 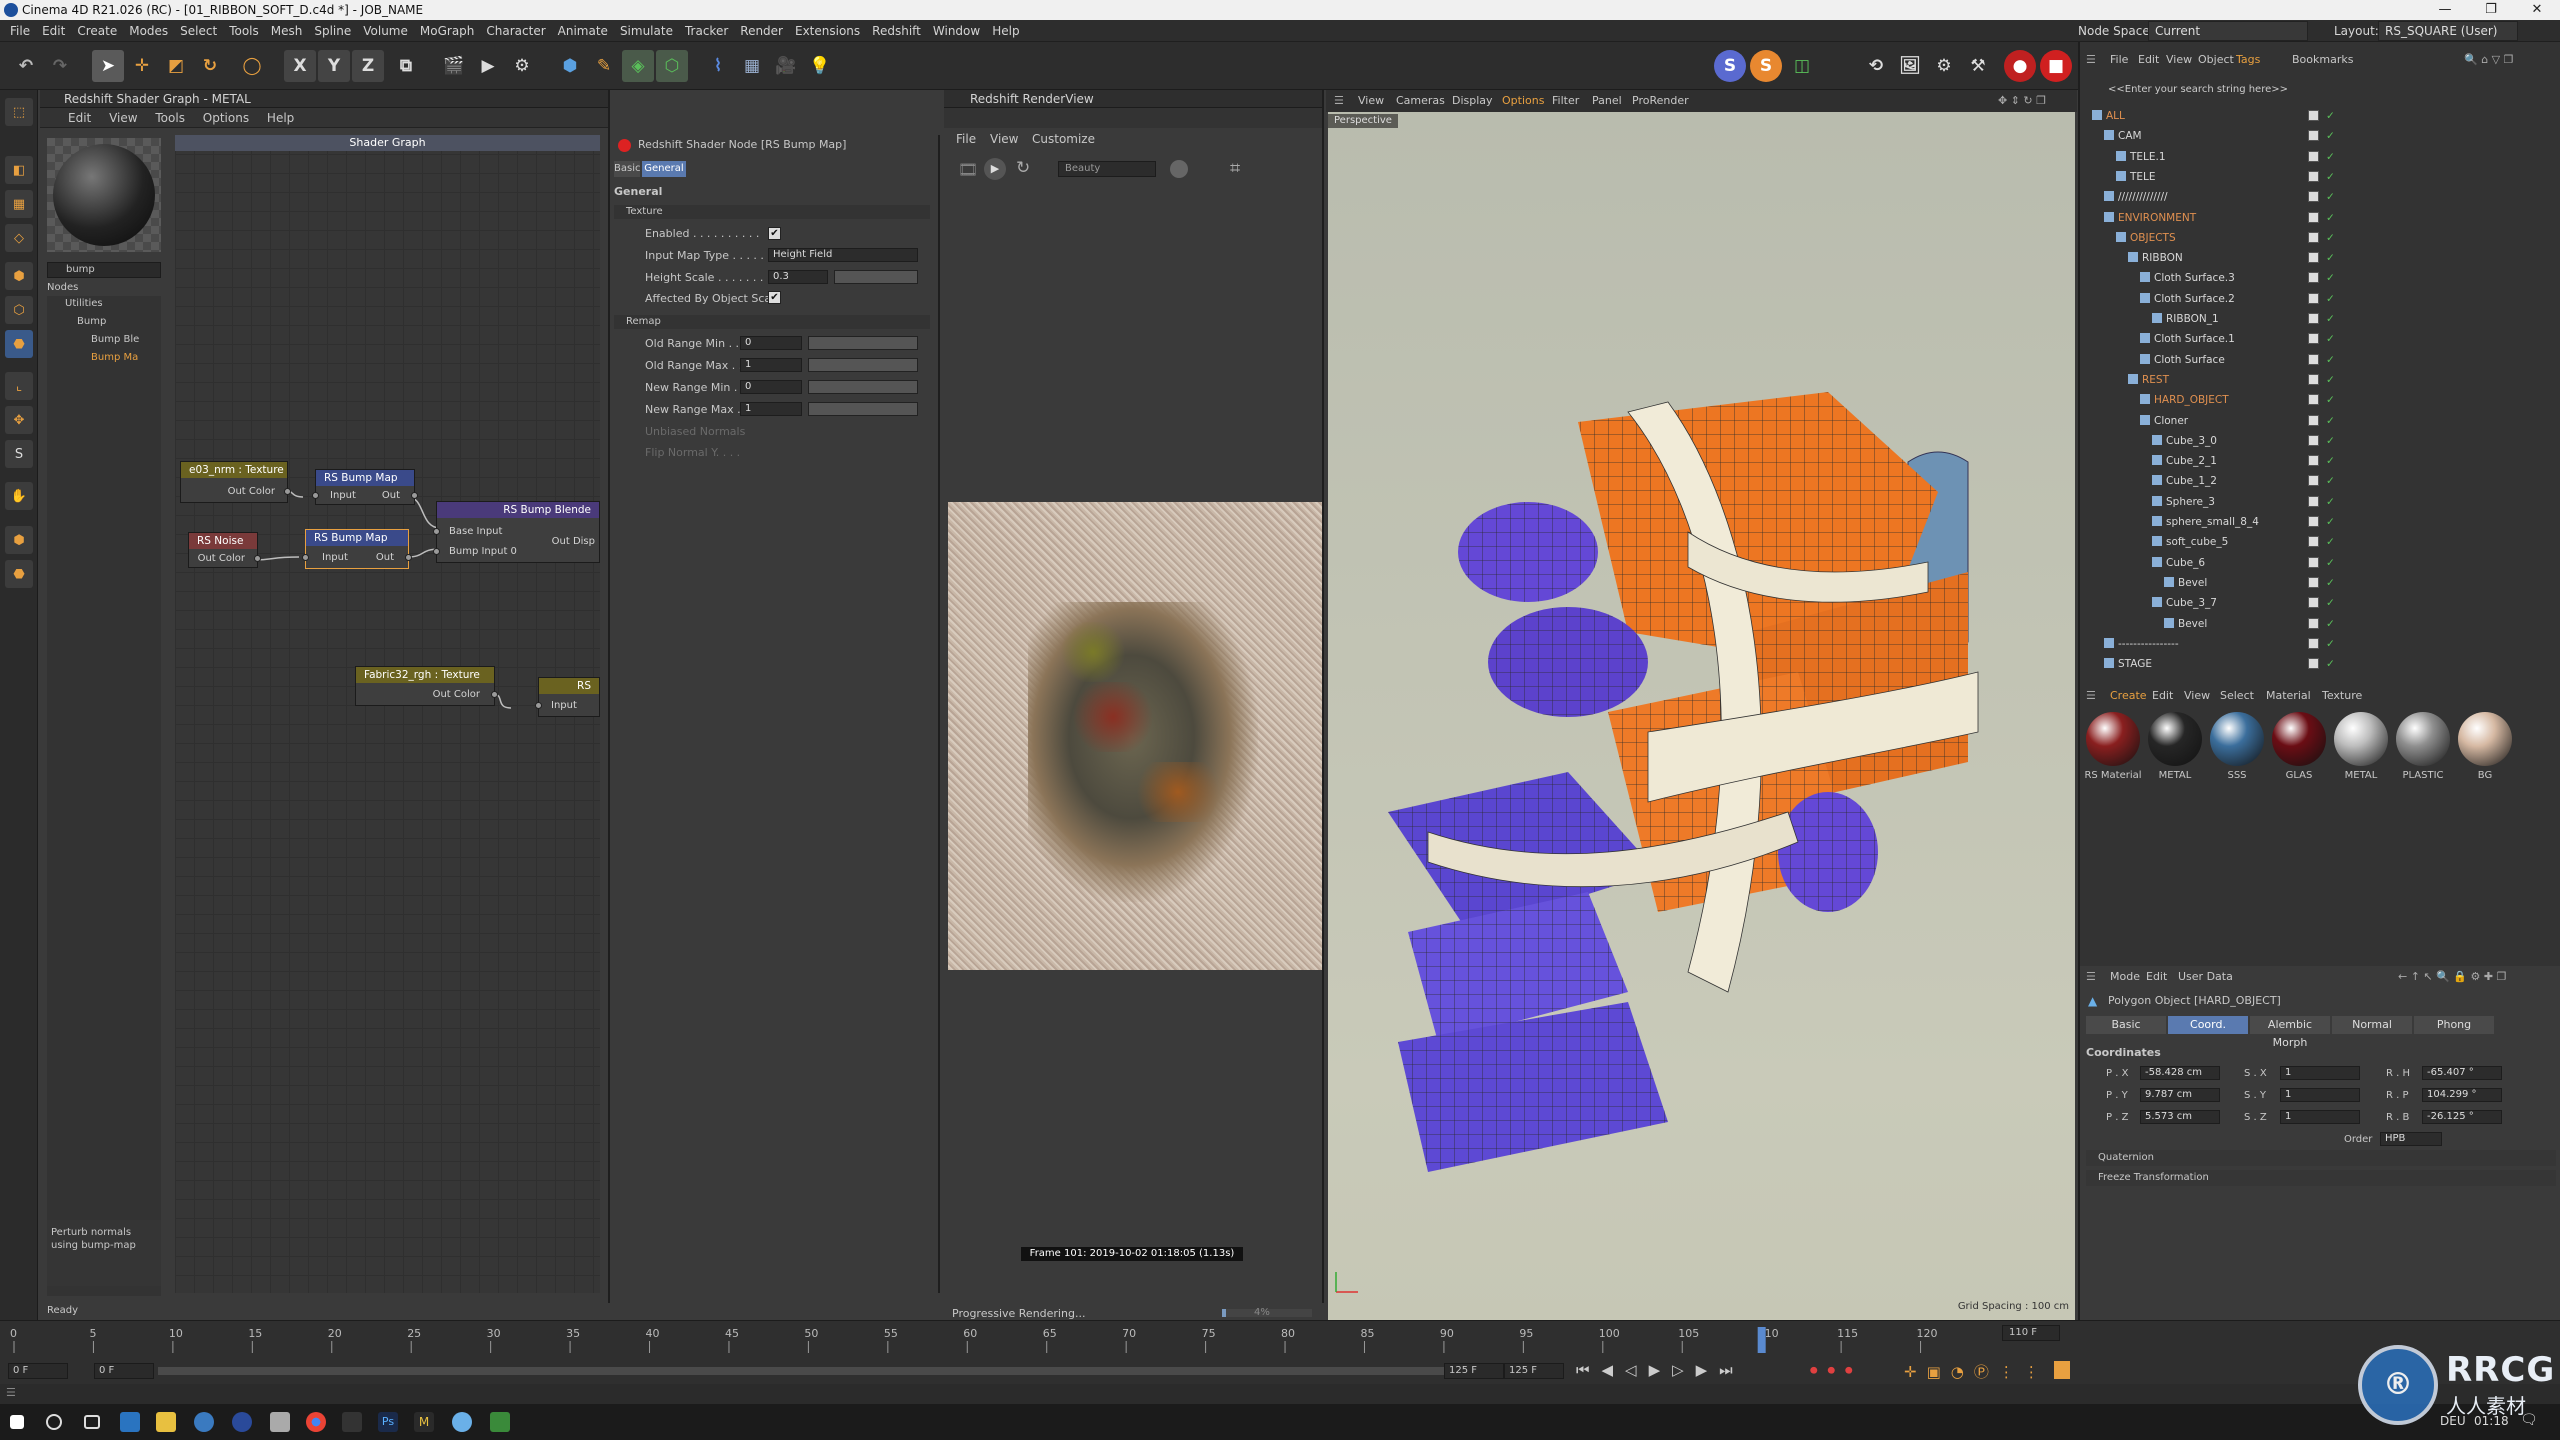 I want to click on tweak-mode-icon: ✥, so click(x=19, y=420).